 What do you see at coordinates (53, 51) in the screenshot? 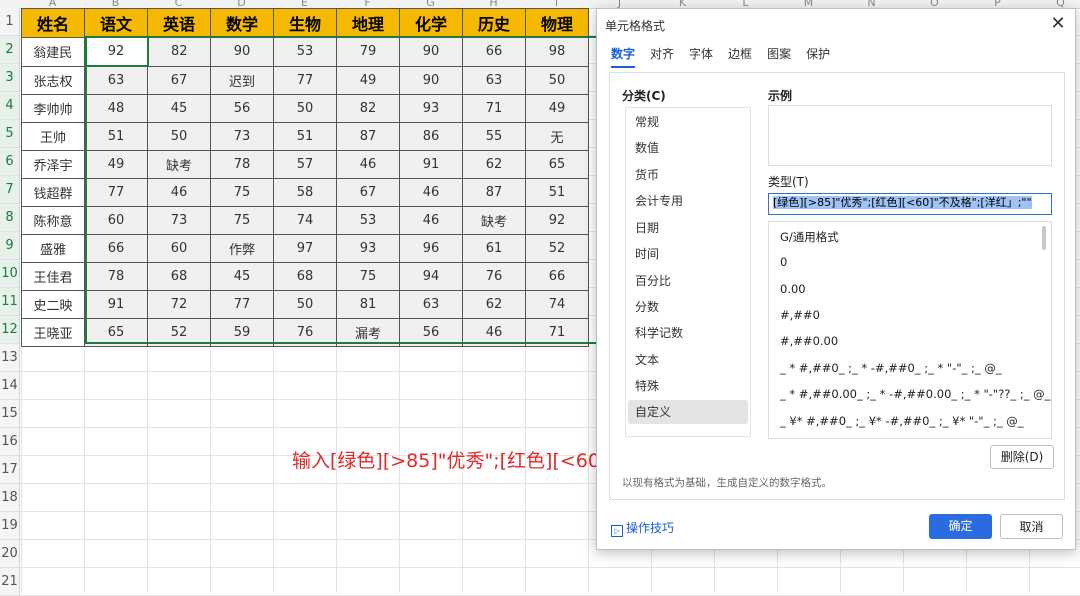
I see `name-cell: 翁建民` at bounding box center [53, 51].